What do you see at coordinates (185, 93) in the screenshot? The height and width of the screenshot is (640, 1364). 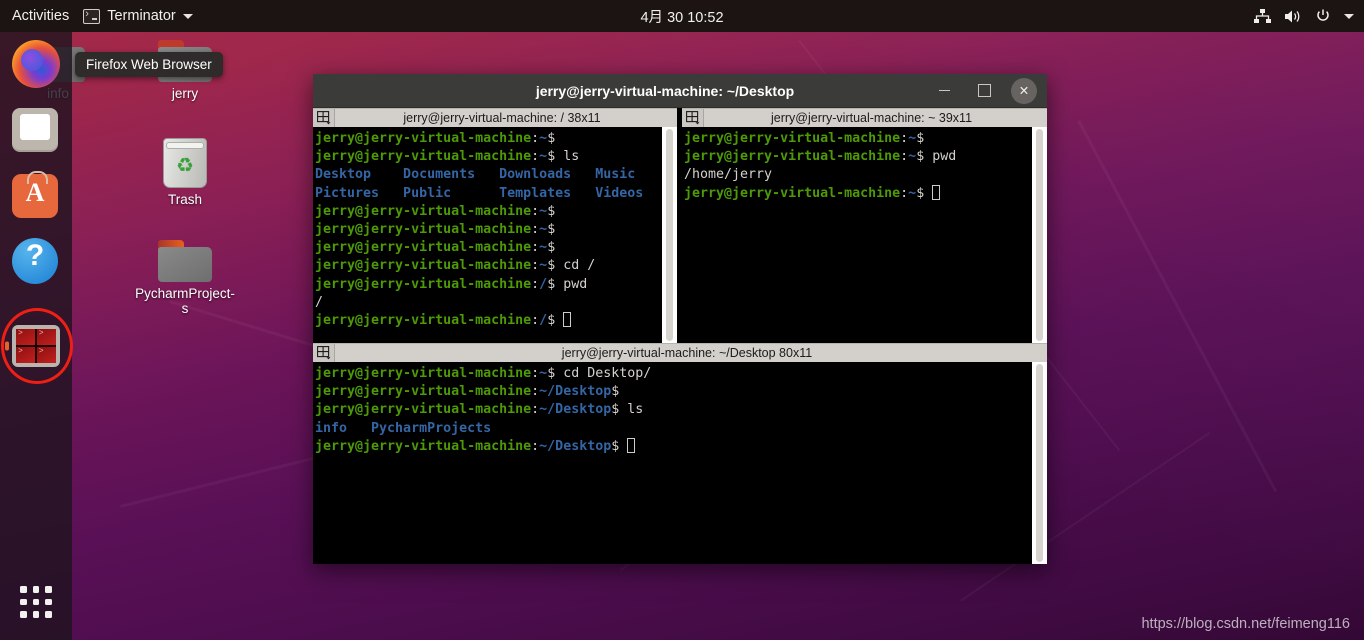 I see `desktop-icon-label: jerry` at bounding box center [185, 93].